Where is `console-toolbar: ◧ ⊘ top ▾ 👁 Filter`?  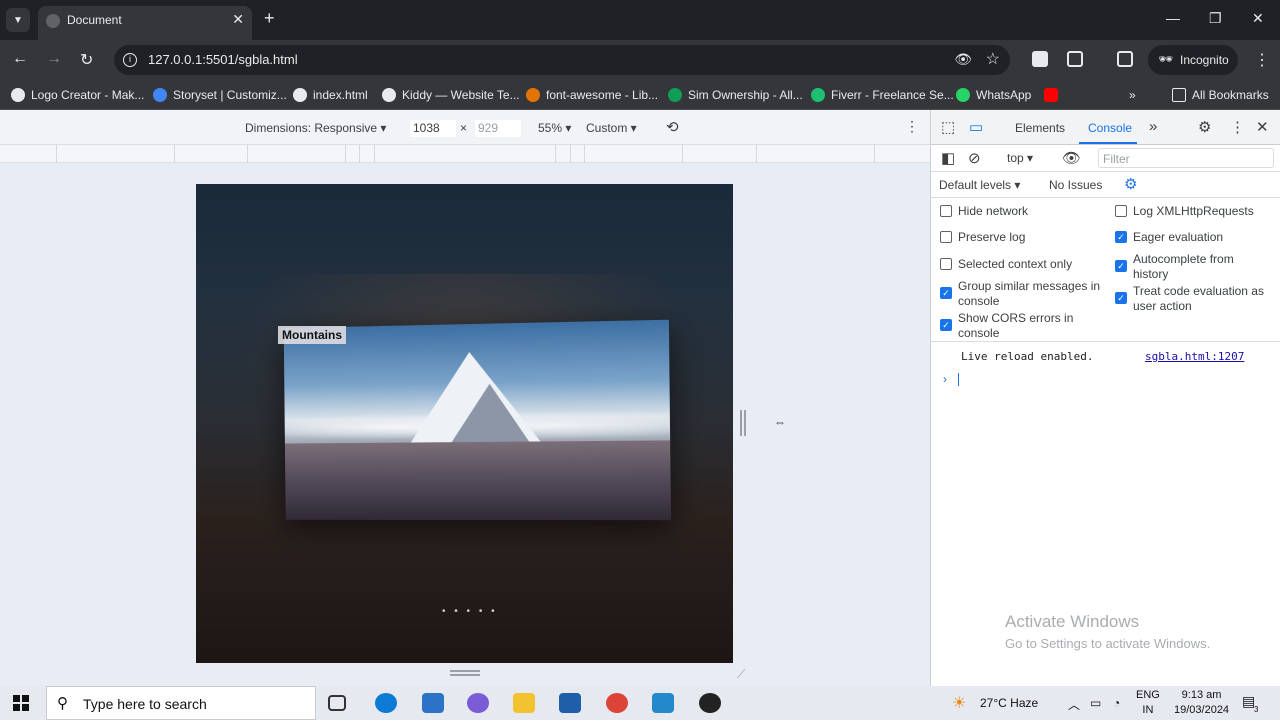 console-toolbar: ◧ ⊘ top ▾ 👁 Filter is located at coordinates (1105, 158).